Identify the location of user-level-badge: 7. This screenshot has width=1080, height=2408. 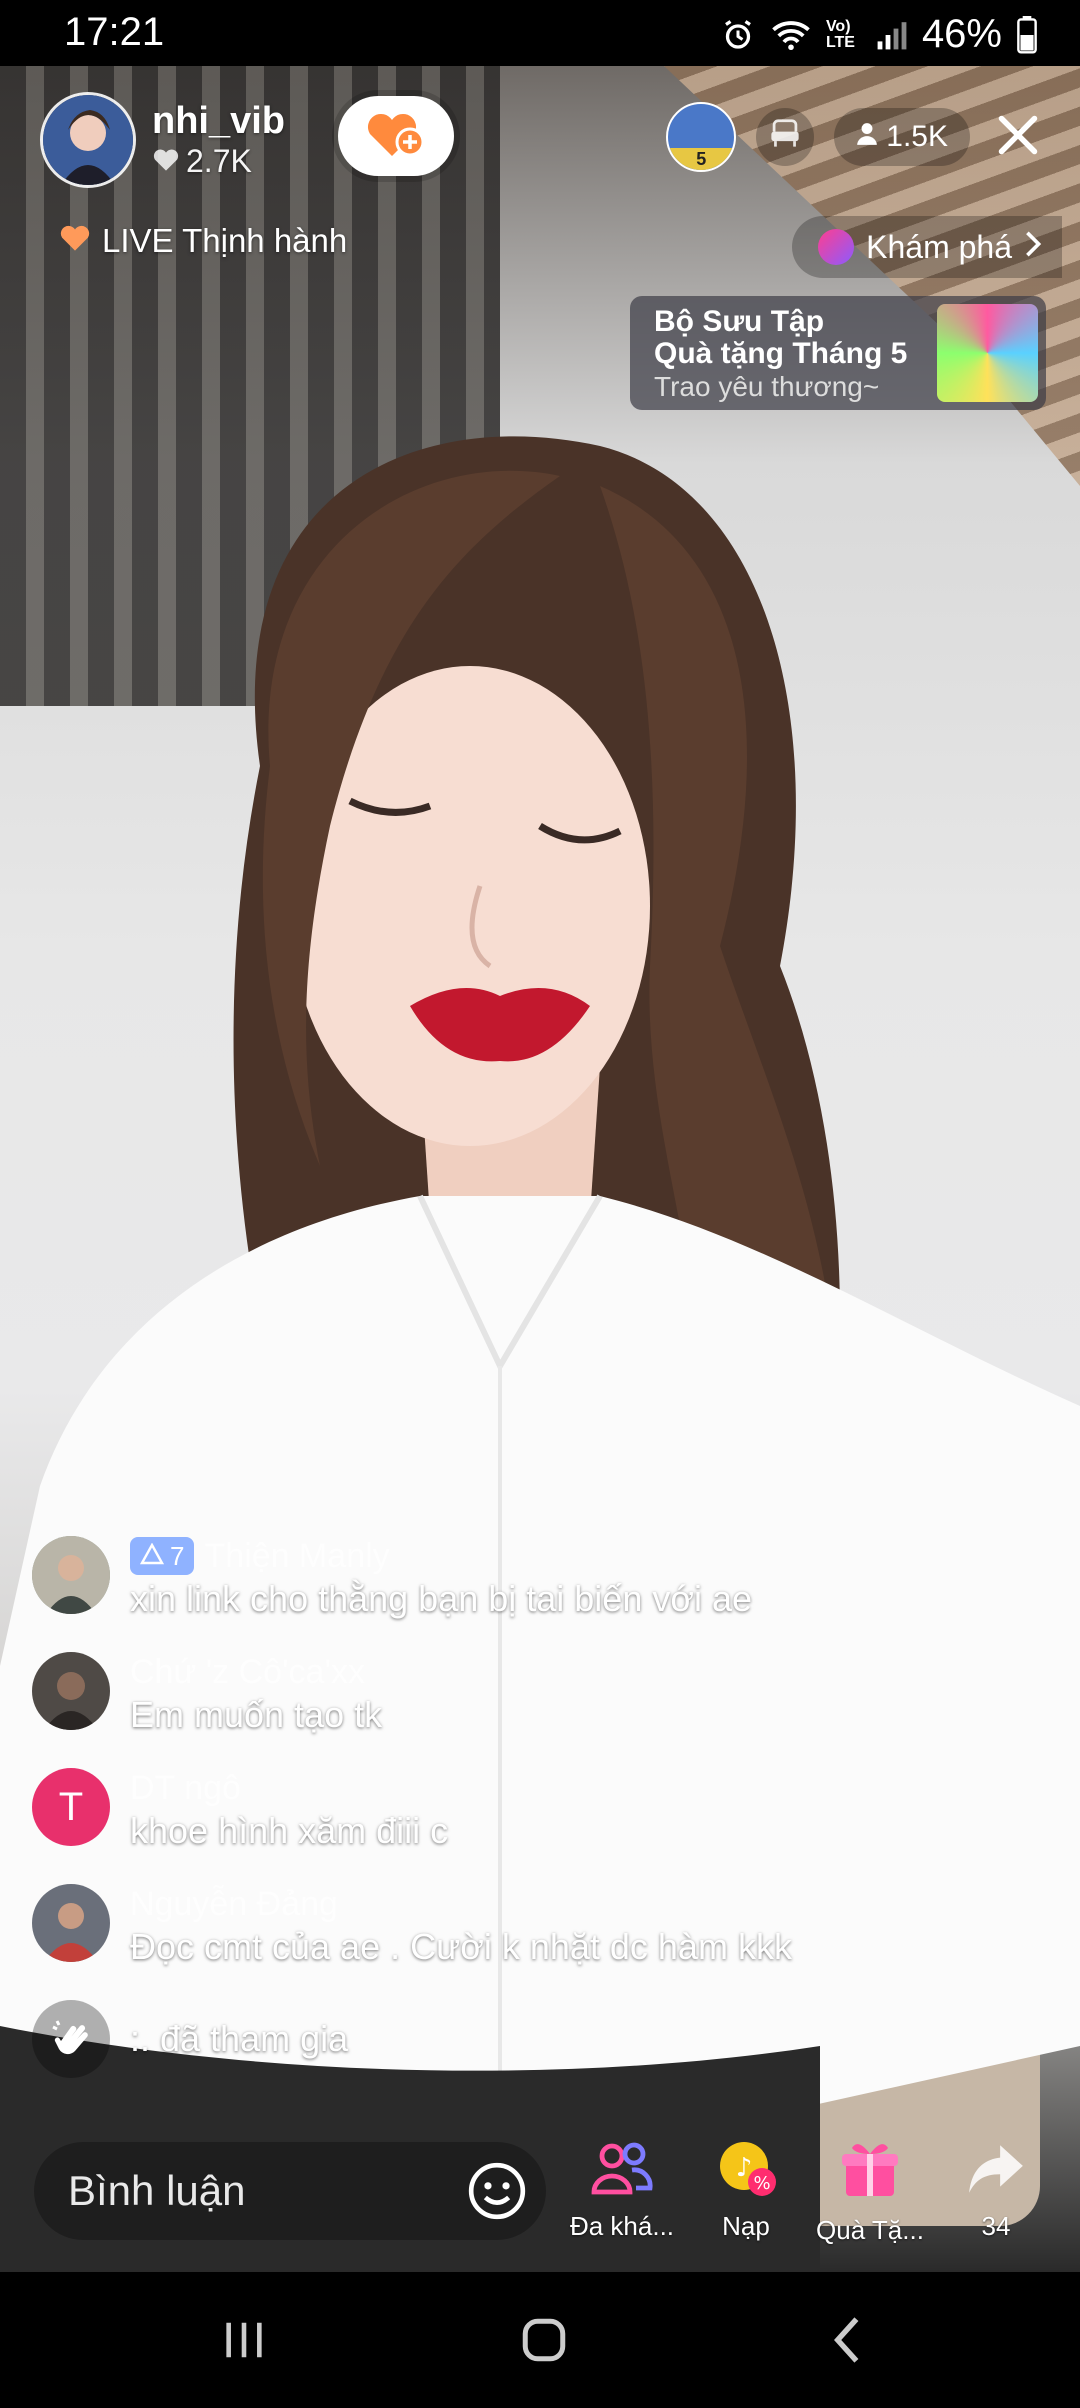
(162, 1556).